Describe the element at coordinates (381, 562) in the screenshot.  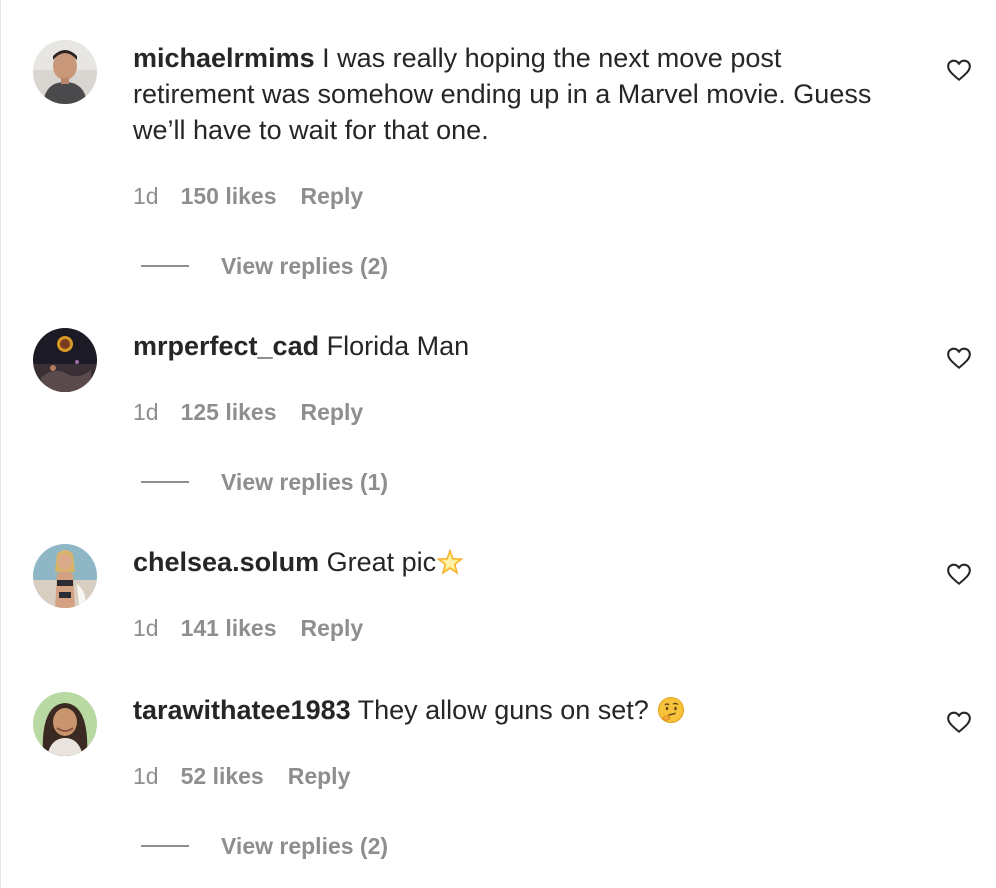
I see `comment-text: Great pic` at that location.